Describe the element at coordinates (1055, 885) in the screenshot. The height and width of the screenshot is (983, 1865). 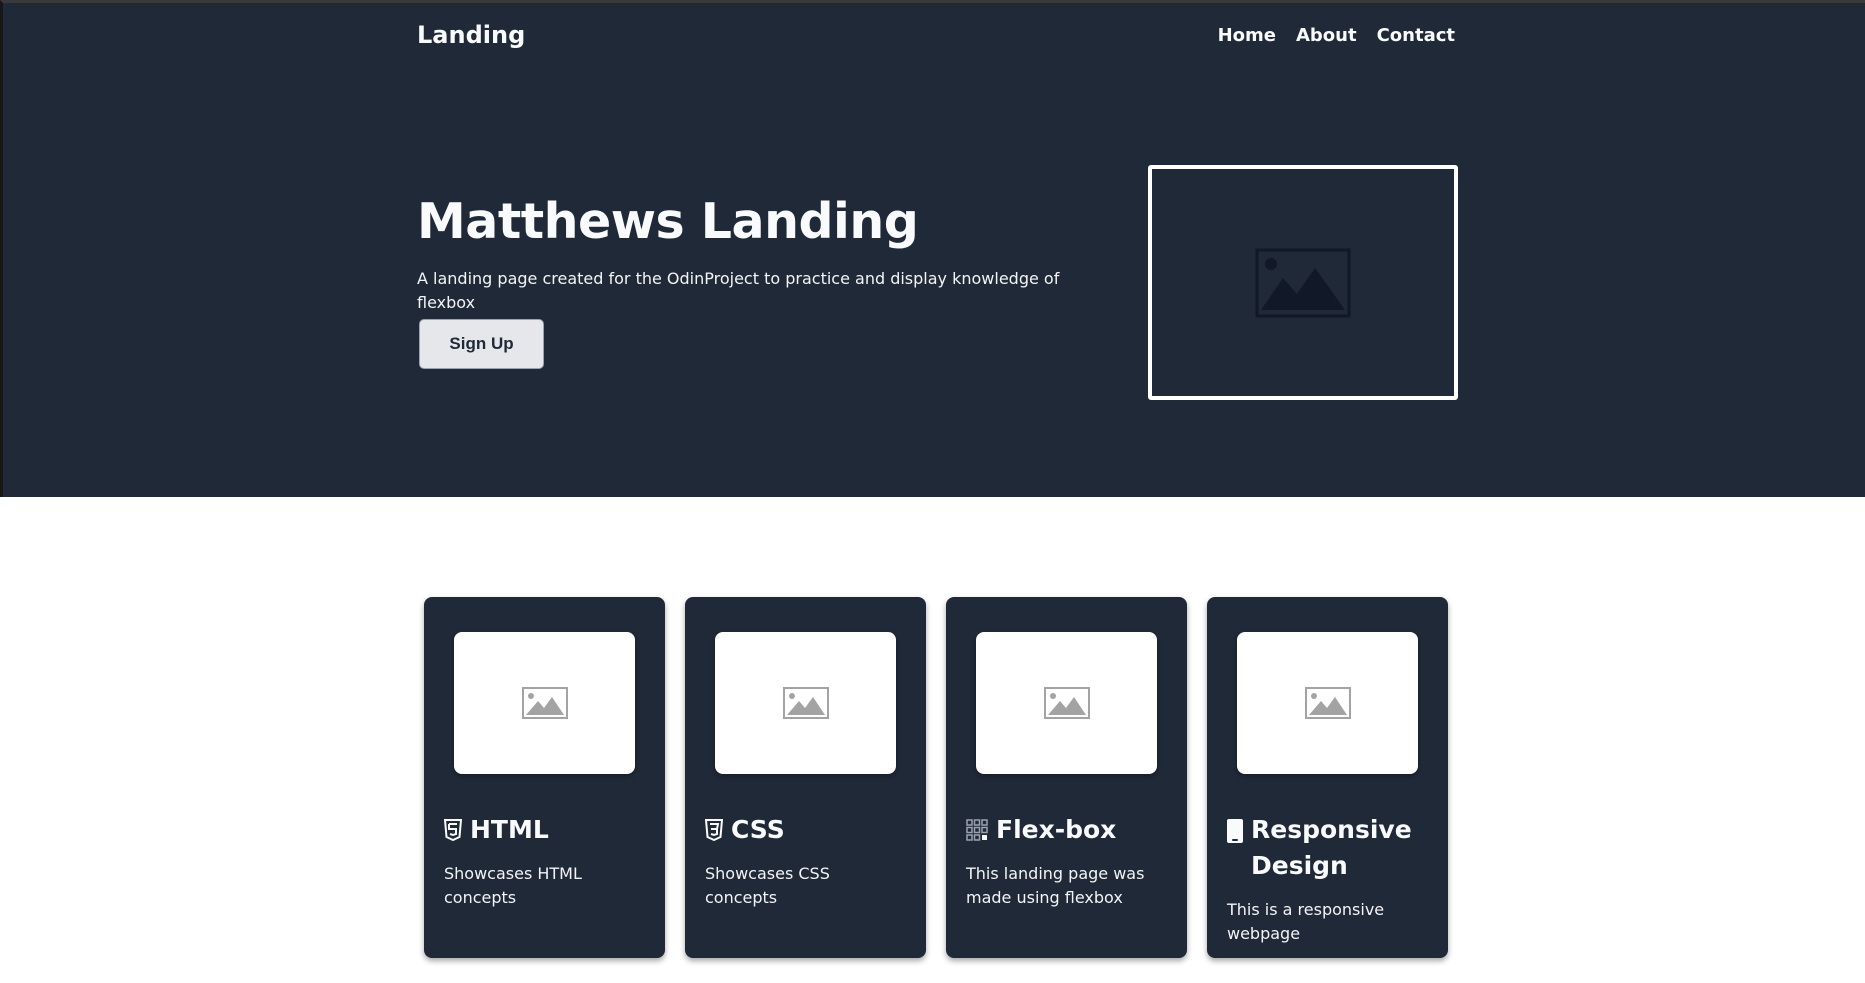
I see `card-text: This landing page was made using flexbox` at that location.